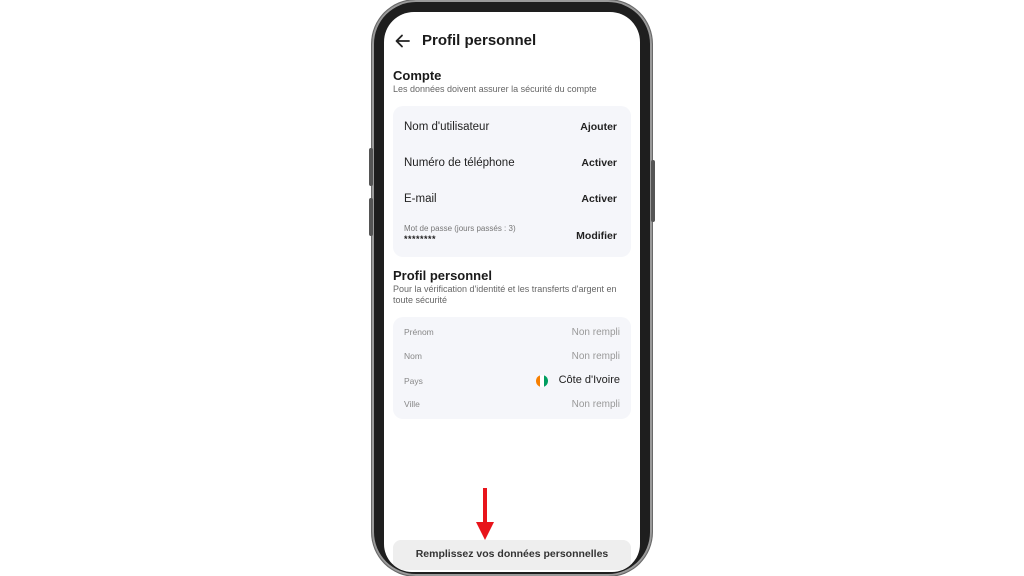 Image resolution: width=1024 pixels, height=576 pixels. Describe the element at coordinates (512, 408) in the screenshot. I see `profile-row-city: Ville Non rempli` at that location.